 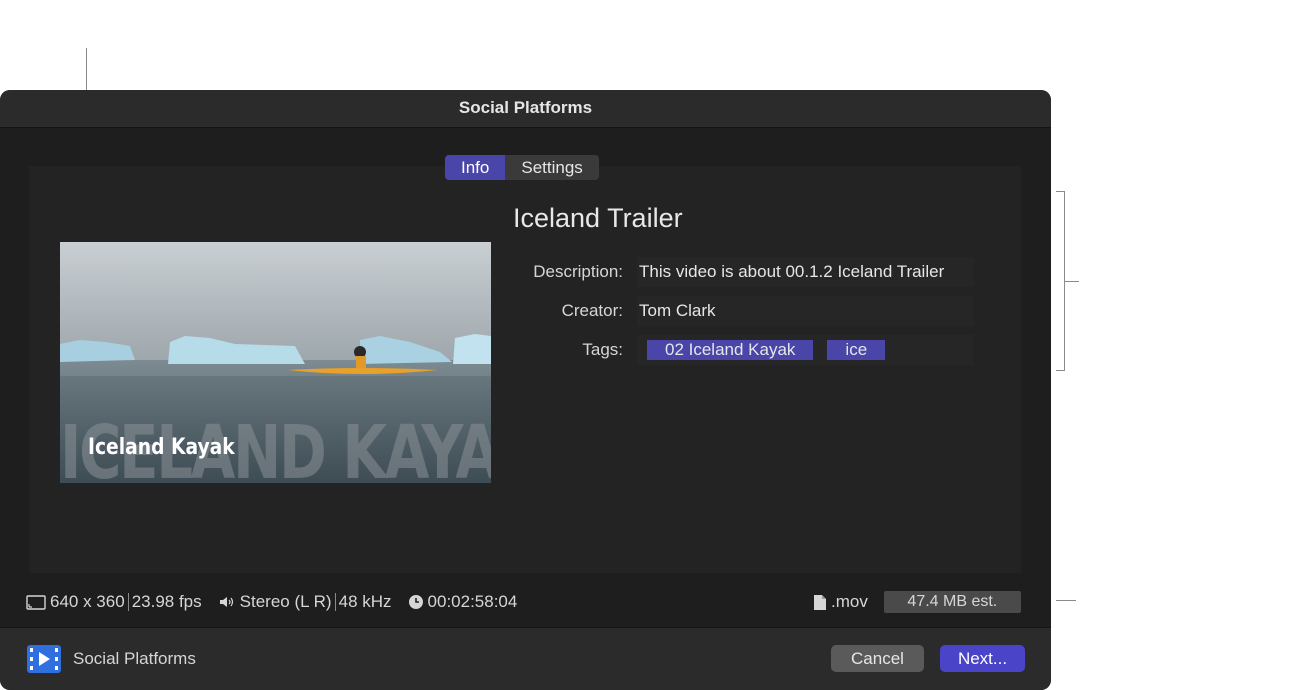 I want to click on creator-field: Tom Clark, so click(x=805, y=311).